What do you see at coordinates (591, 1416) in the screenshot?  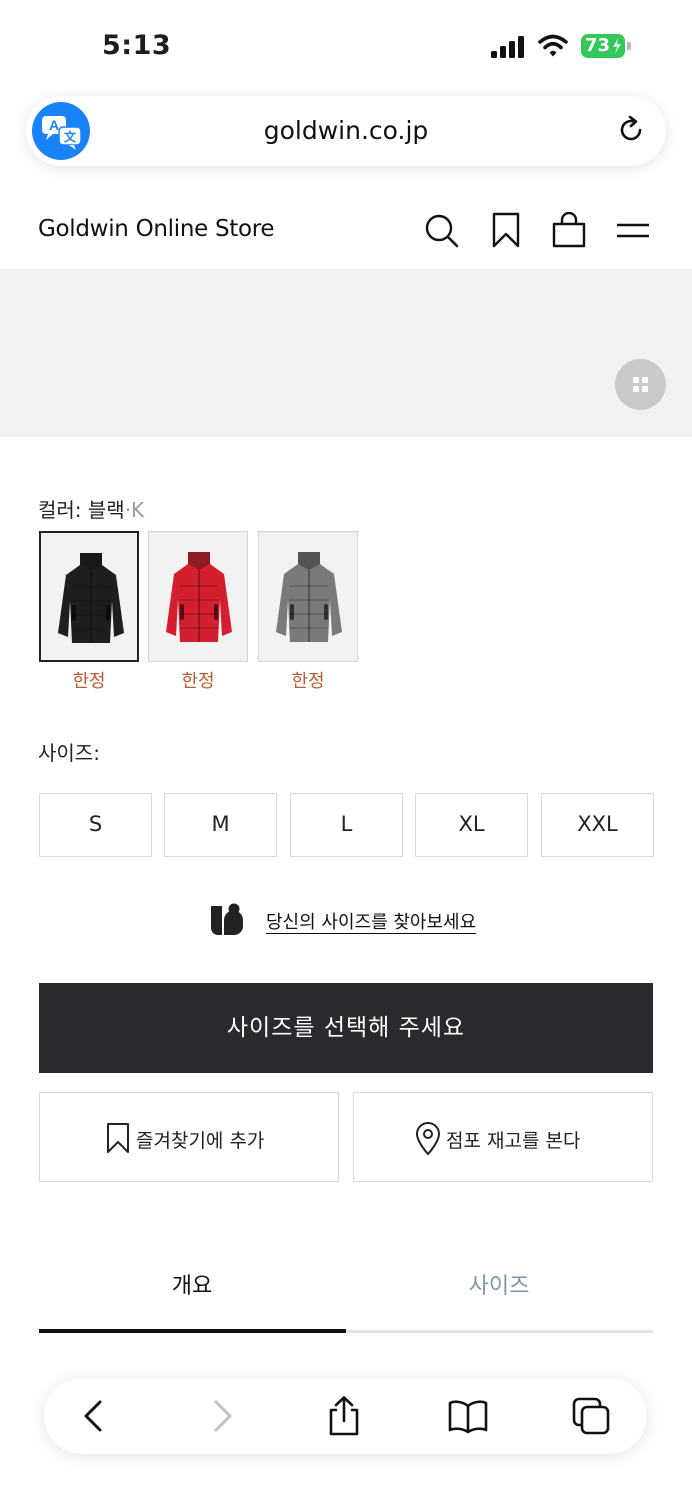 I see `tabs-icon` at bounding box center [591, 1416].